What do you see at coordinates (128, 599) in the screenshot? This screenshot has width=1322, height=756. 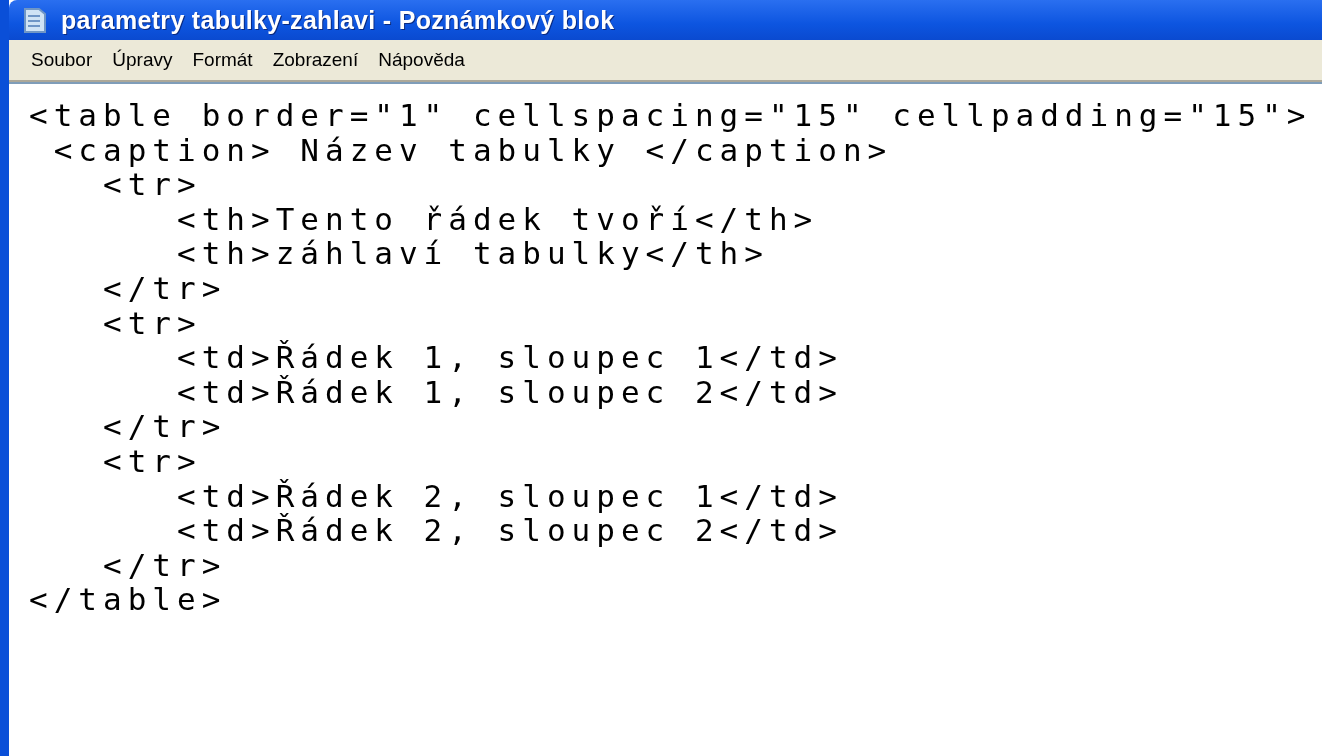 I see `code-line: </table>` at bounding box center [128, 599].